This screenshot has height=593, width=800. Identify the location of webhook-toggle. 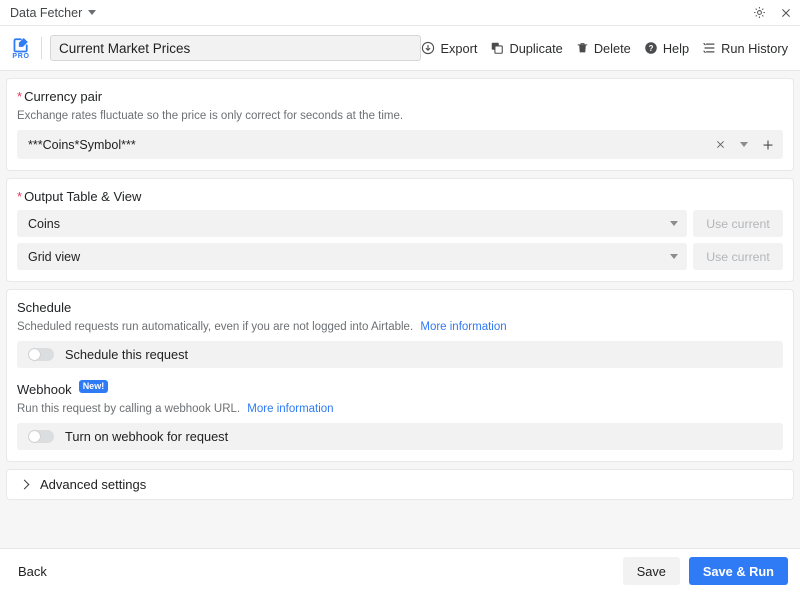
(41, 436).